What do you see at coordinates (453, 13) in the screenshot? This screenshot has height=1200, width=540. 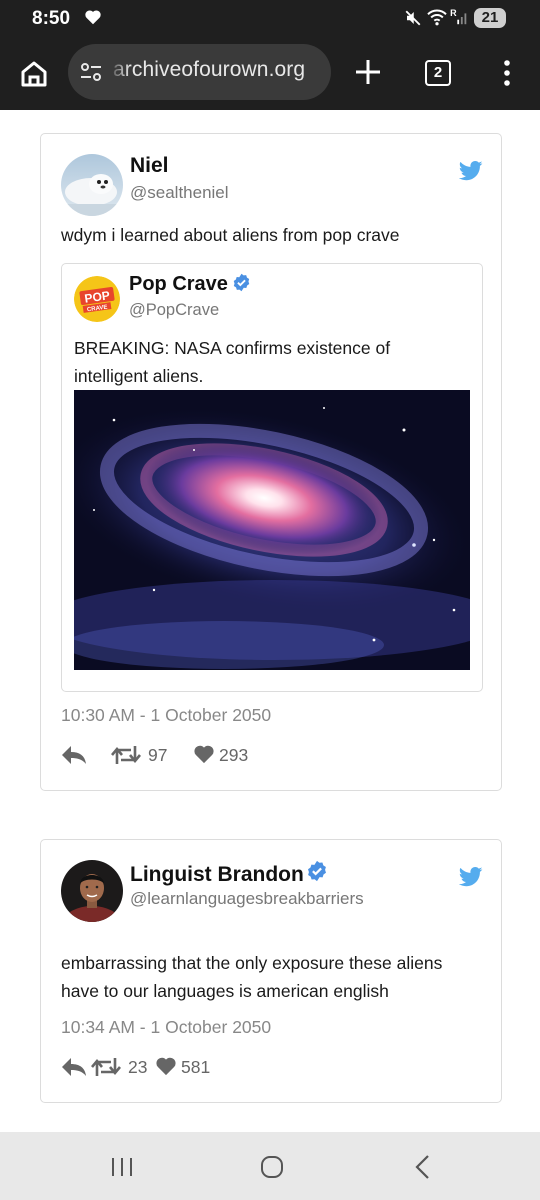 I see `signal-roaming-label: R` at bounding box center [453, 13].